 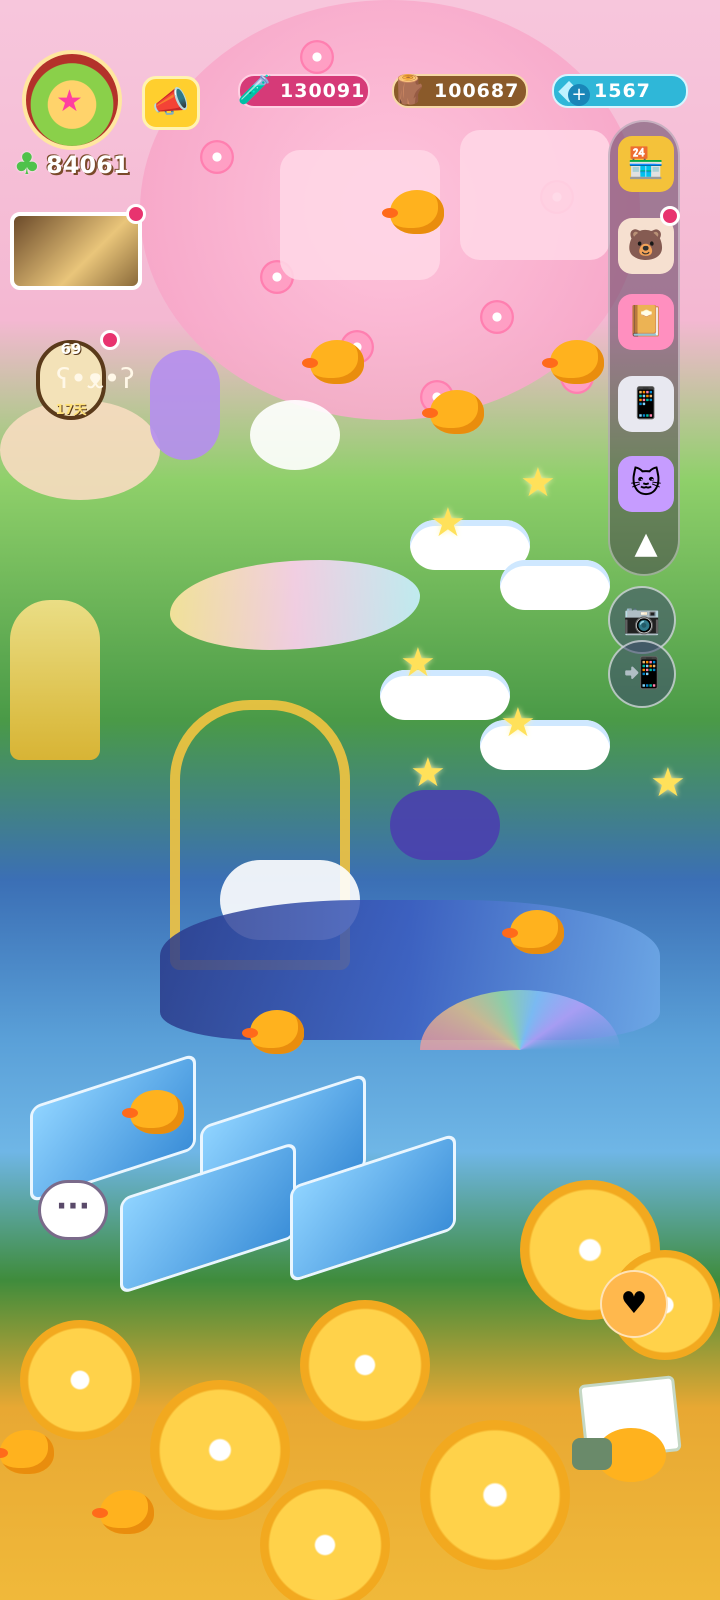 I want to click on cupcake-decoration, so click(x=295, y=435).